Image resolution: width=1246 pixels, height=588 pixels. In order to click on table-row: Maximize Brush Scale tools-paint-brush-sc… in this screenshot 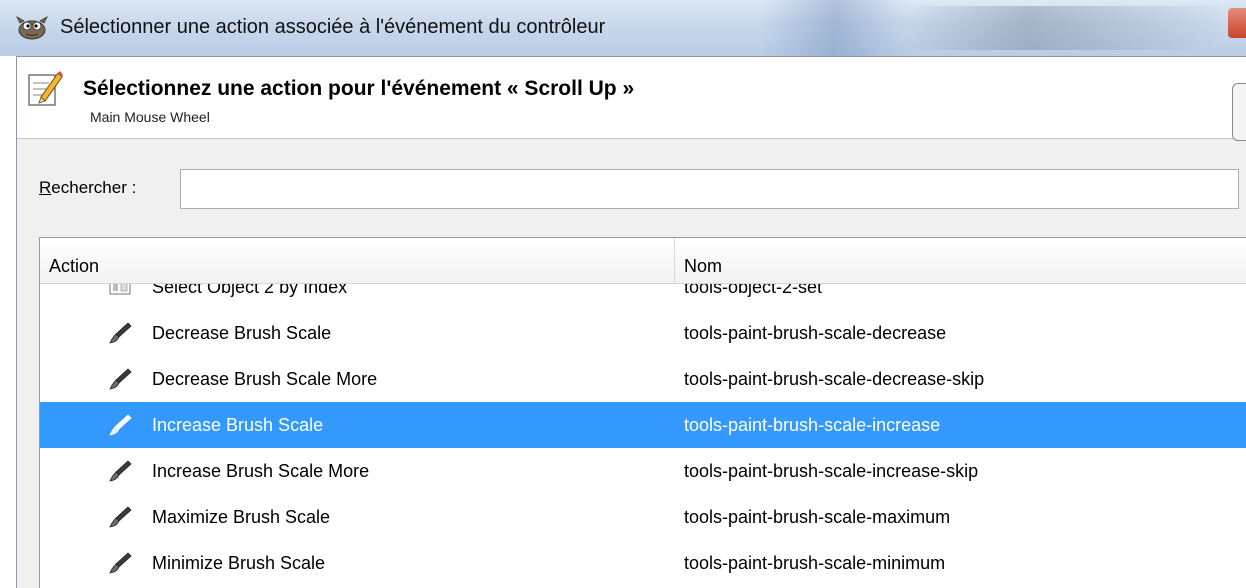, I will do `click(643, 517)`.